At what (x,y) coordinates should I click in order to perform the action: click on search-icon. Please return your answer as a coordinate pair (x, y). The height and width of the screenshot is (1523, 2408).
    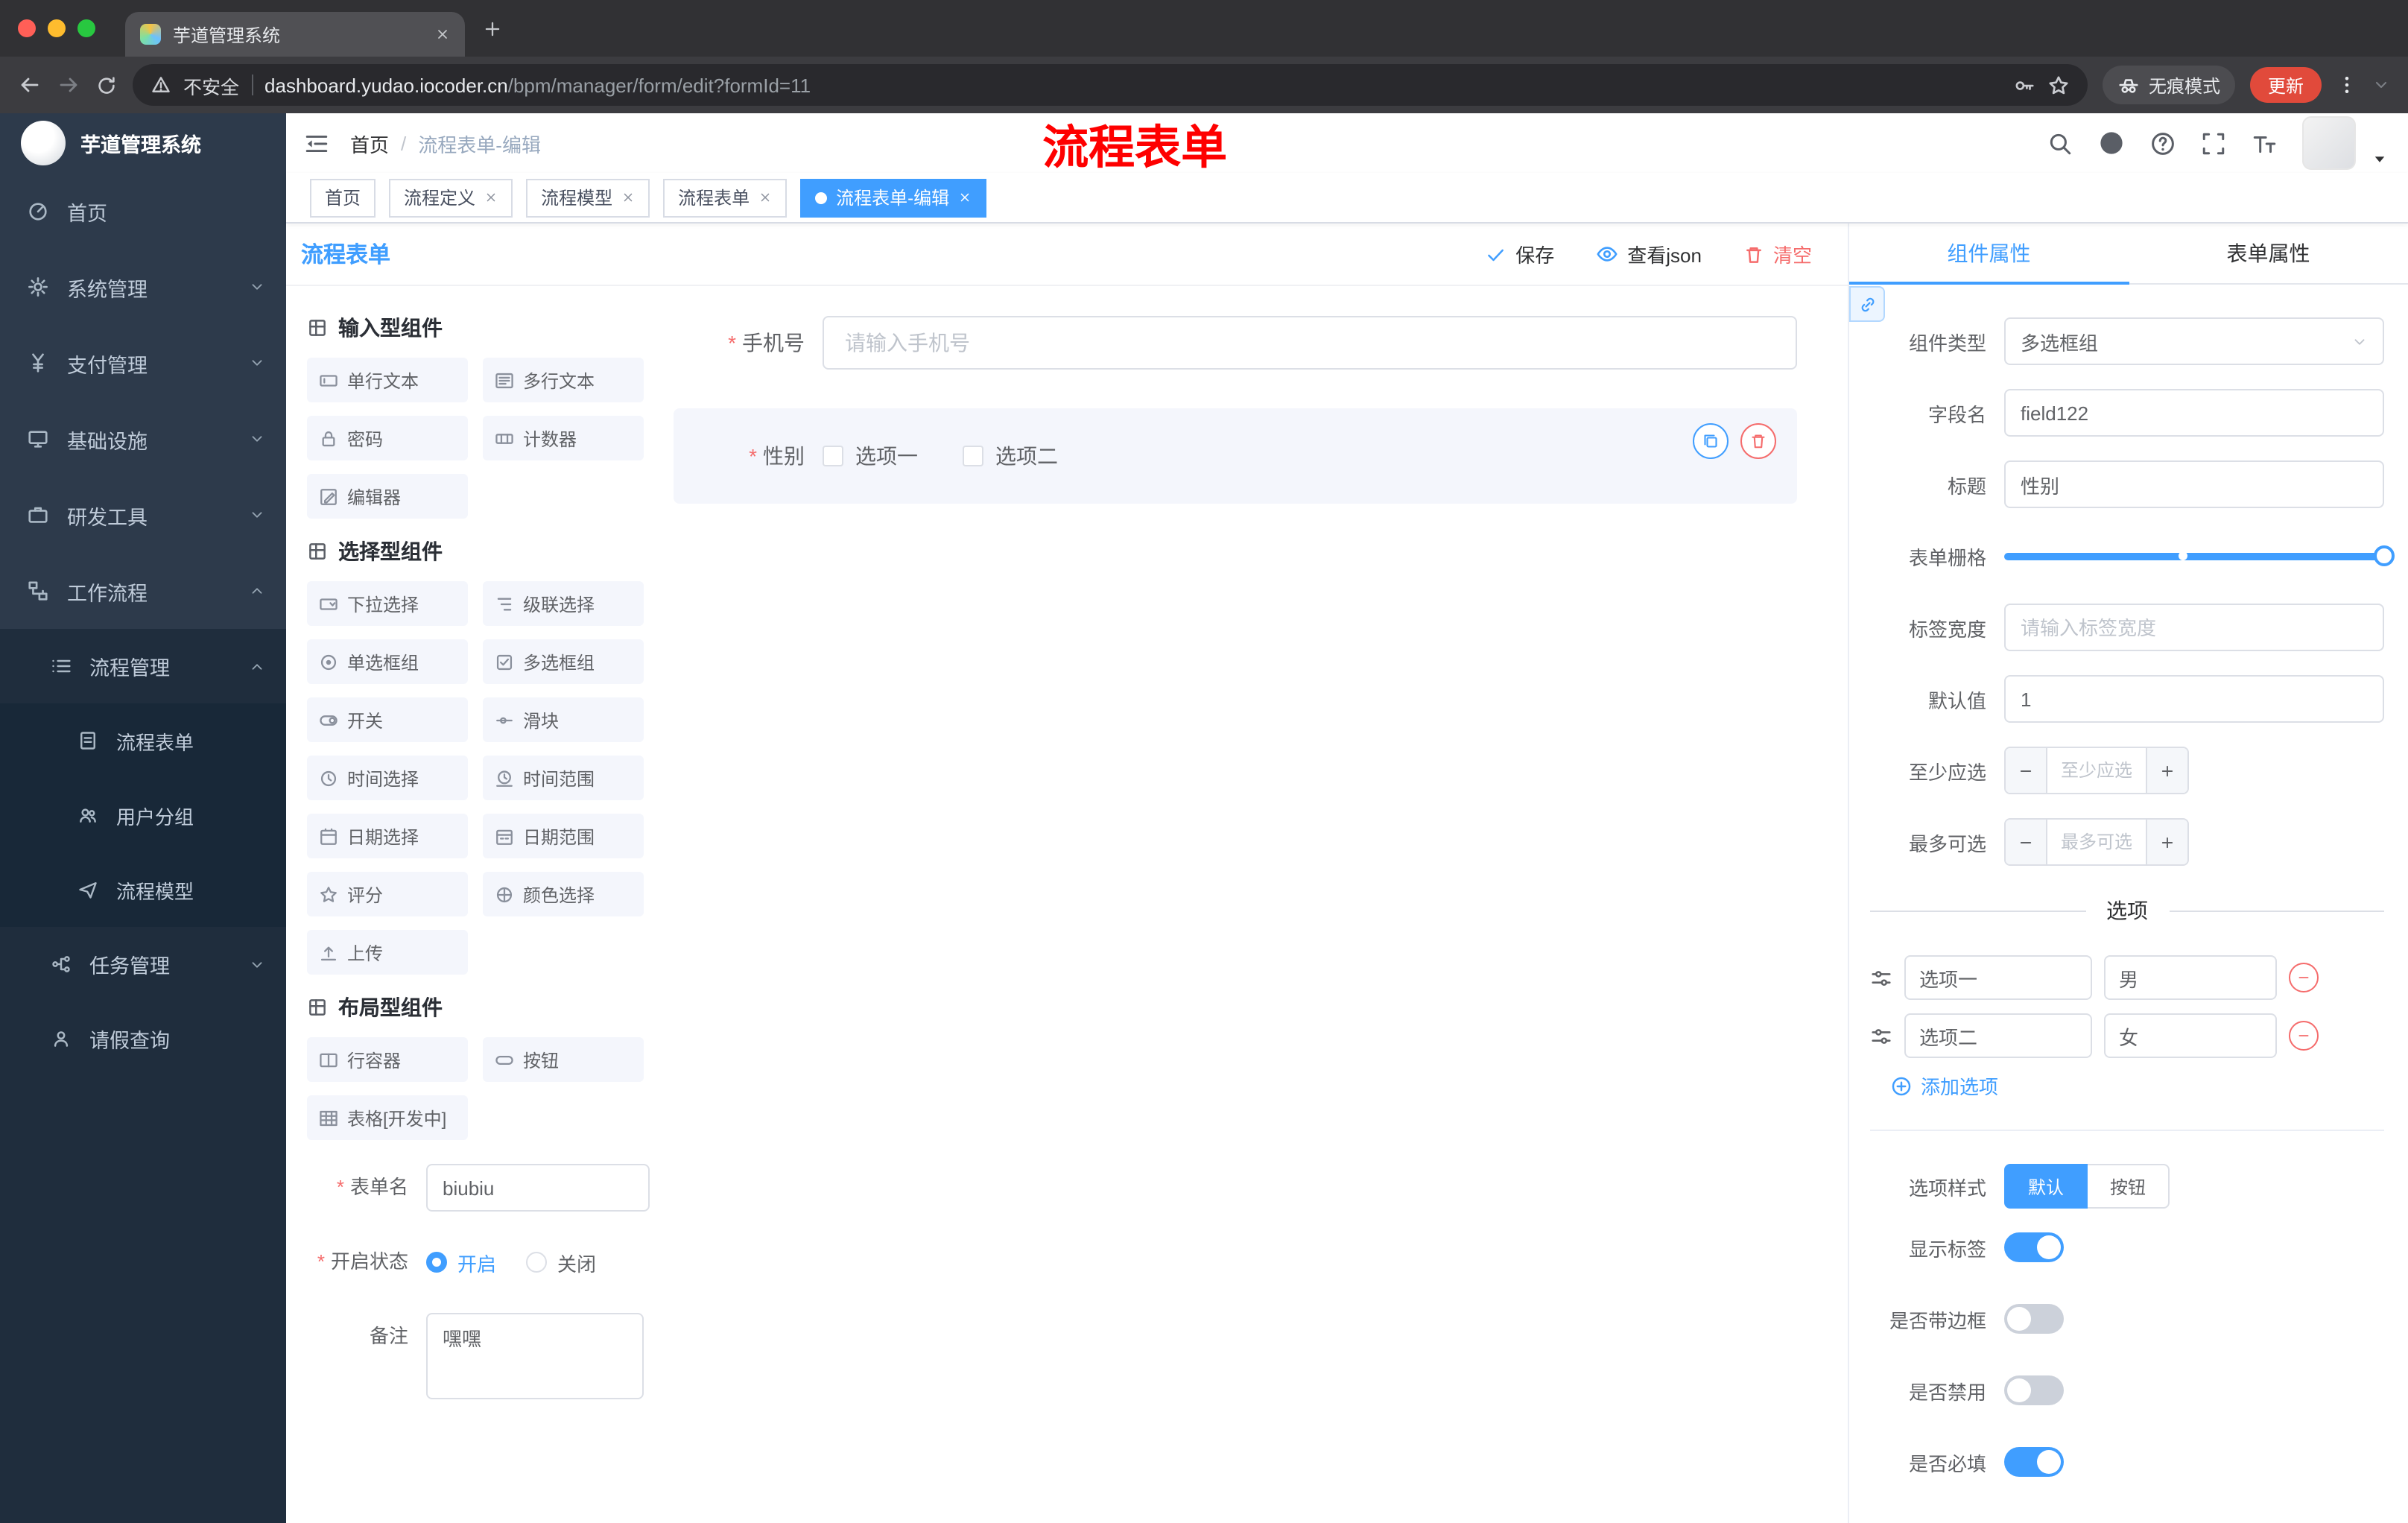
    Looking at the image, I should click on (2060, 143).